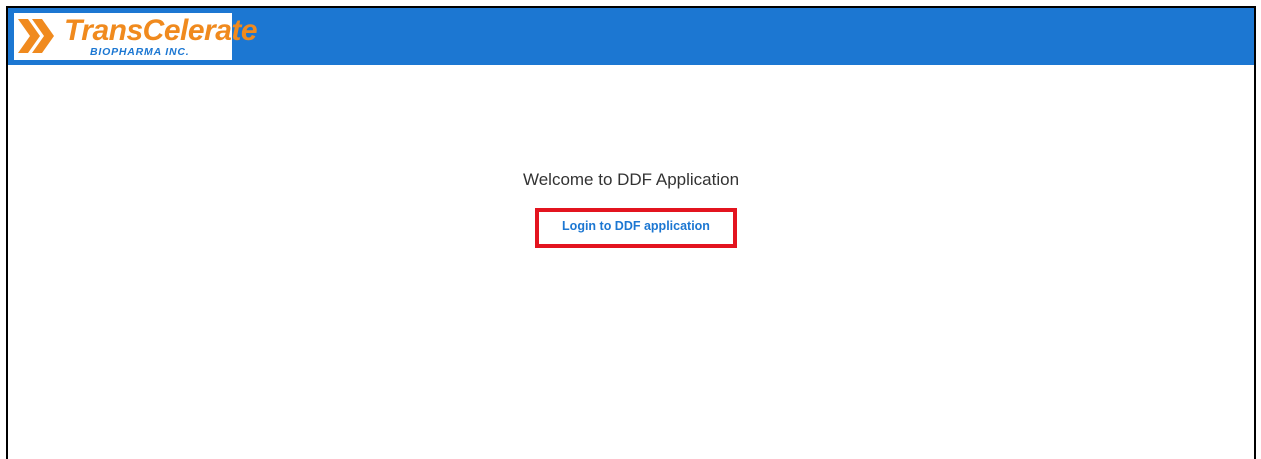  Describe the element at coordinates (140, 52) in the screenshot. I see `logo-subtitle: BIOPHARMA INC.` at that location.